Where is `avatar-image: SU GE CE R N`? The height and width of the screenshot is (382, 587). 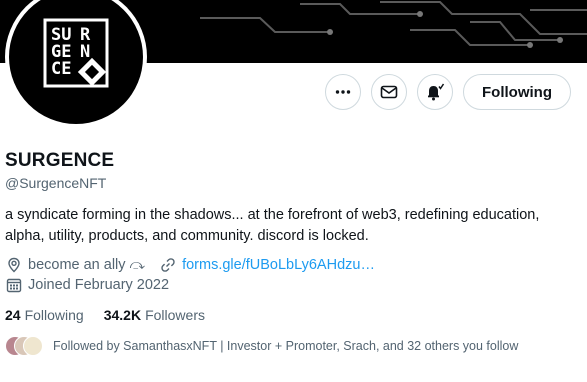 avatar-image: SU GE CE R N is located at coordinates (76, 62).